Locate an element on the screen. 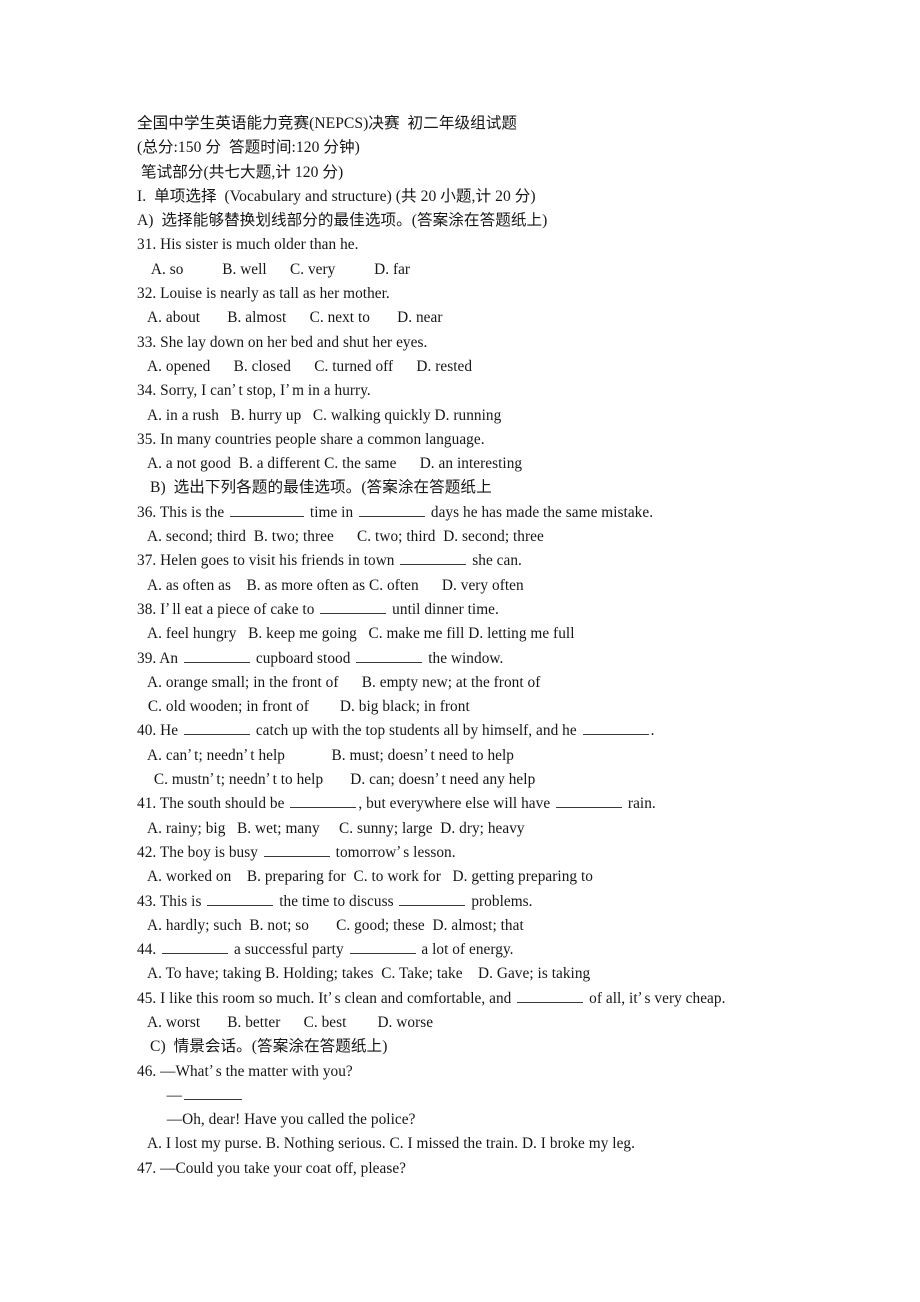 The height and width of the screenshot is (1302, 920). q34-text-a: 34. Sorry, I can is located at coordinates (184, 391).